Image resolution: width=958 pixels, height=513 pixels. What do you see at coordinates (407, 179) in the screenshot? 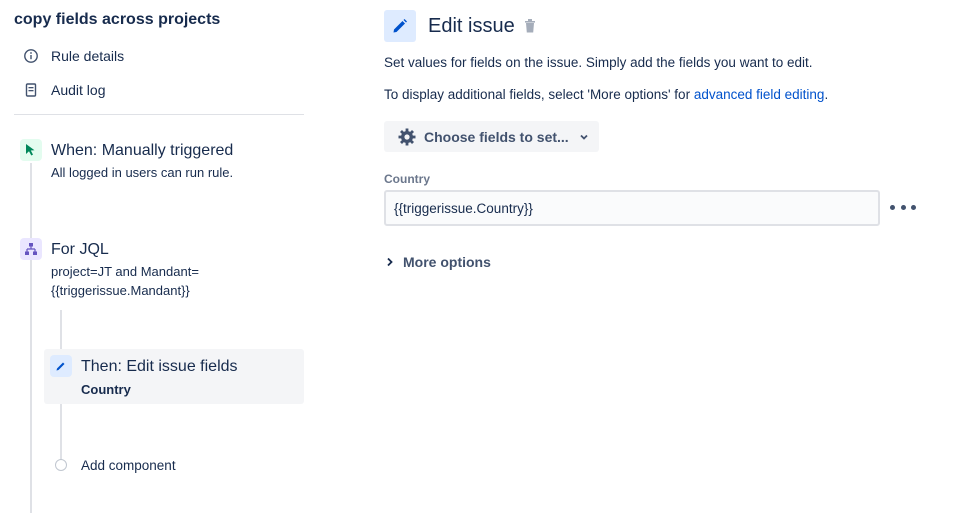
I see `country-field-label: Country` at bounding box center [407, 179].